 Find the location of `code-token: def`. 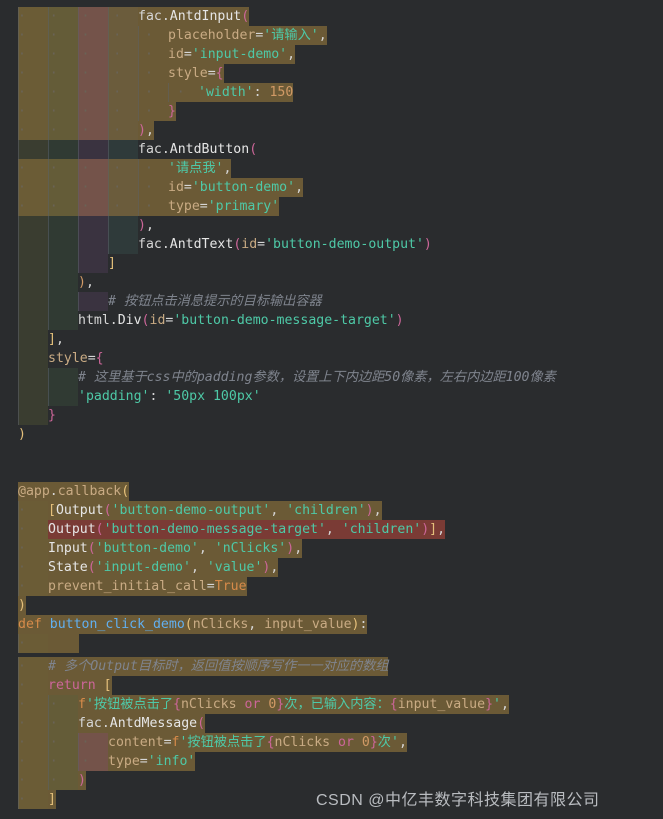

code-token: def is located at coordinates (30, 624).